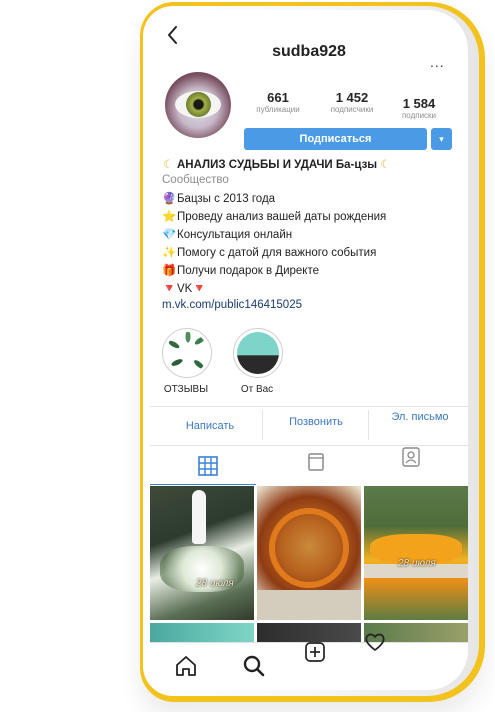 This screenshot has width=495, height=712. I want to click on bio-line: 🔮Бацзы с 2013 года, so click(218, 198).